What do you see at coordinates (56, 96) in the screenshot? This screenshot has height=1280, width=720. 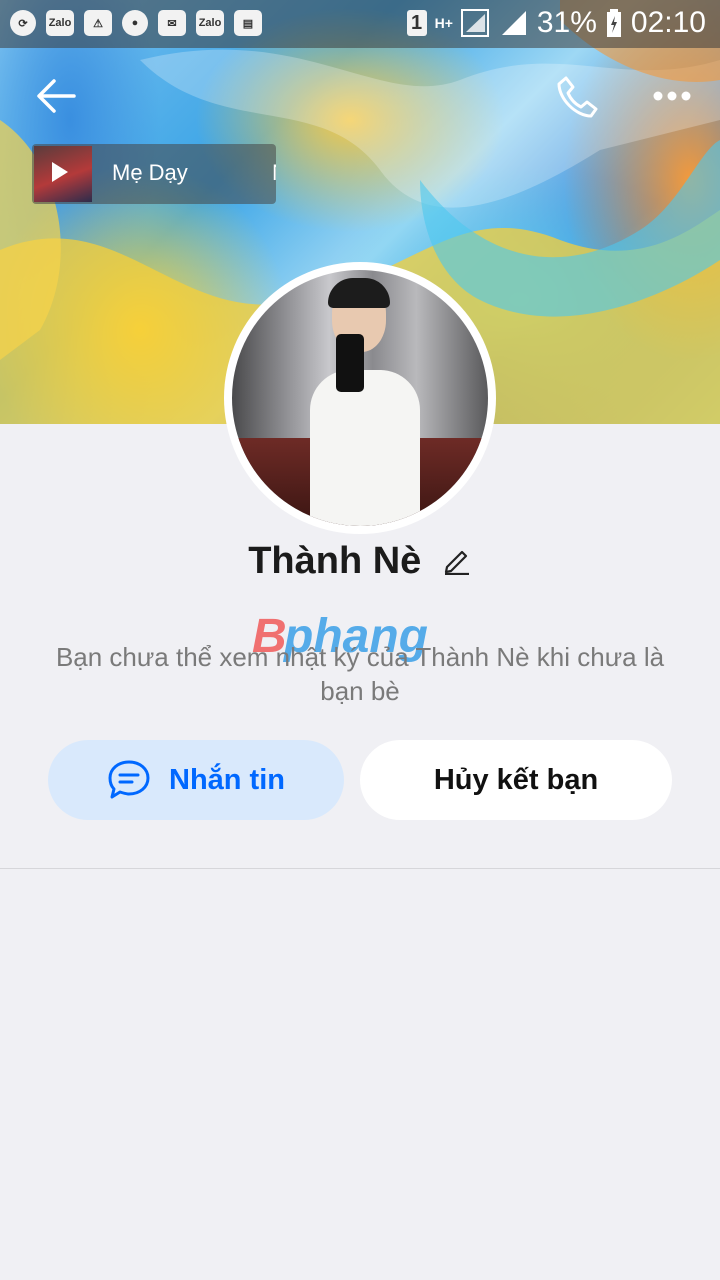 I see `back-arrow-icon` at bounding box center [56, 96].